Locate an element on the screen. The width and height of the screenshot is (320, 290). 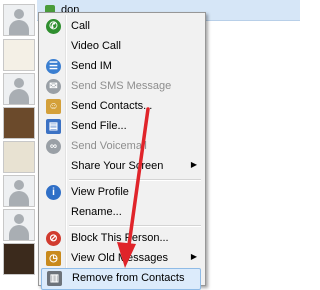
menu-item-call: ✆ Call is located at coordinates (121, 27).